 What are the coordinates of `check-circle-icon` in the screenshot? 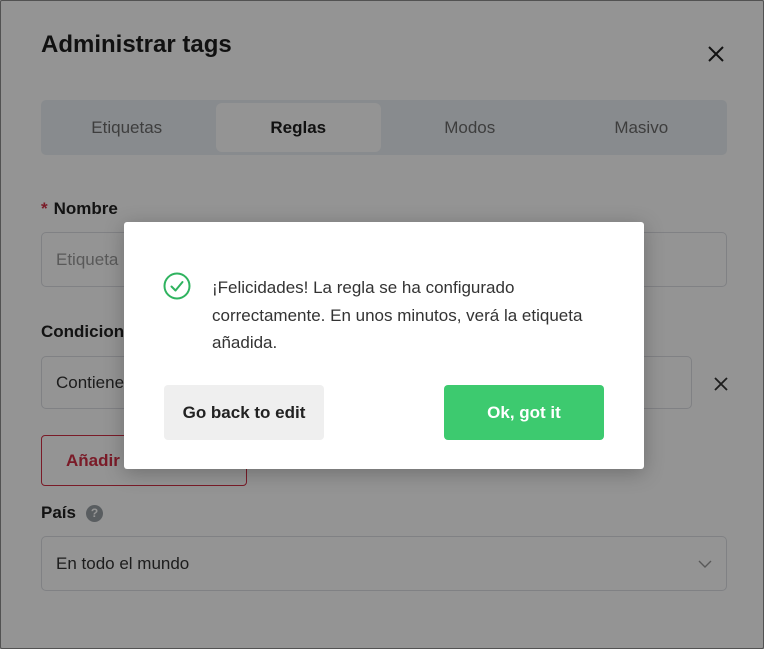 It's located at (177, 286).